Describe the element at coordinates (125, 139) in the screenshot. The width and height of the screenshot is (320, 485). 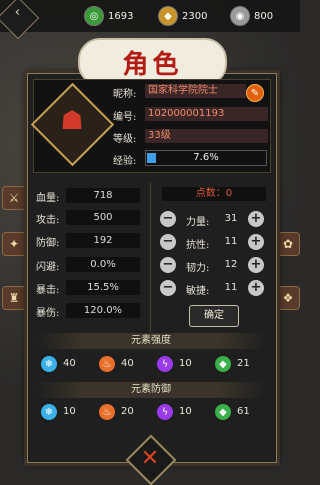
I see `level-label: 等级:` at that location.